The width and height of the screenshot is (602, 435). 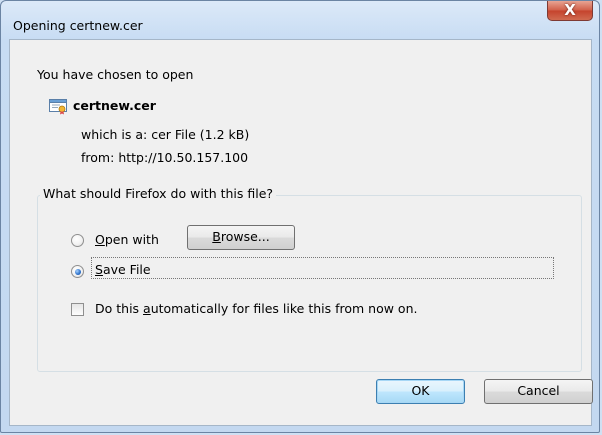 I want to click on file-source-row: from: http://10.50.157.100, so click(x=164, y=157).